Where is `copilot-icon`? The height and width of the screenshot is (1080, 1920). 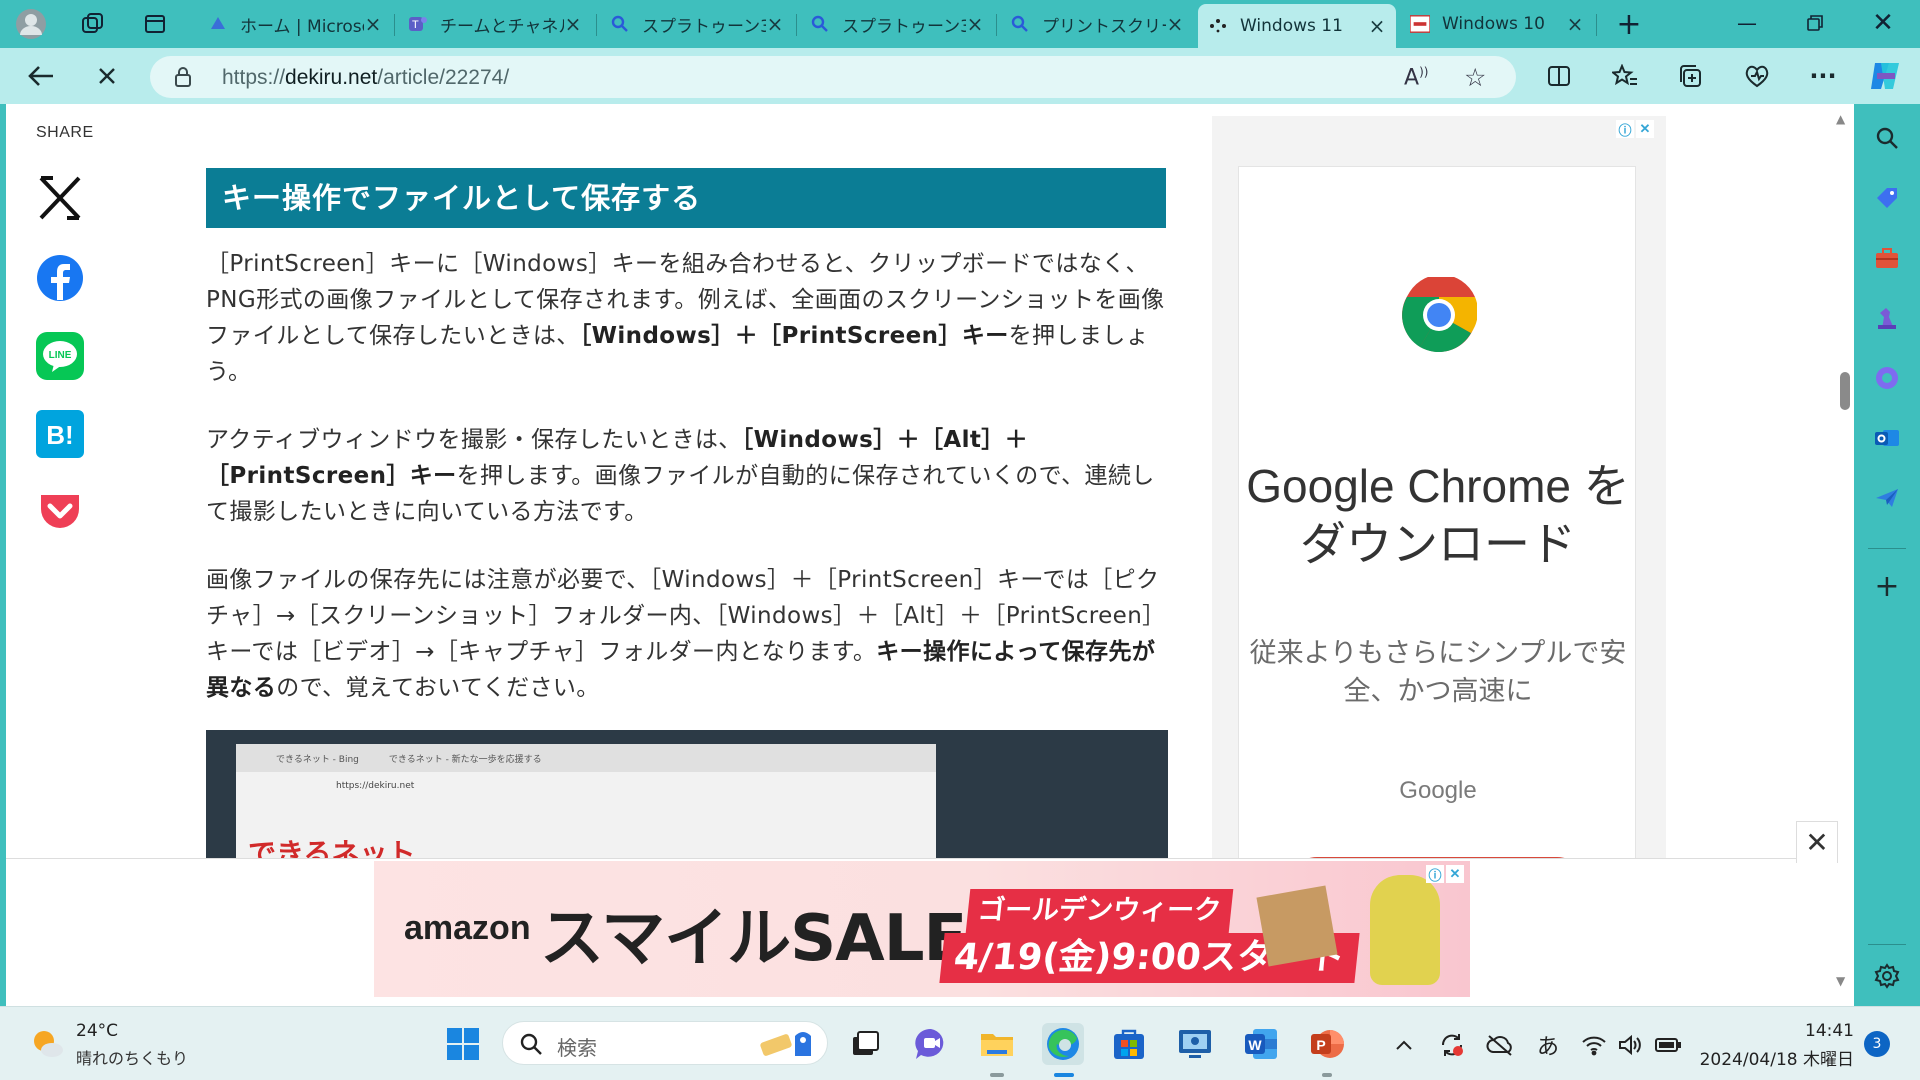
copilot-icon is located at coordinates (1885, 76).